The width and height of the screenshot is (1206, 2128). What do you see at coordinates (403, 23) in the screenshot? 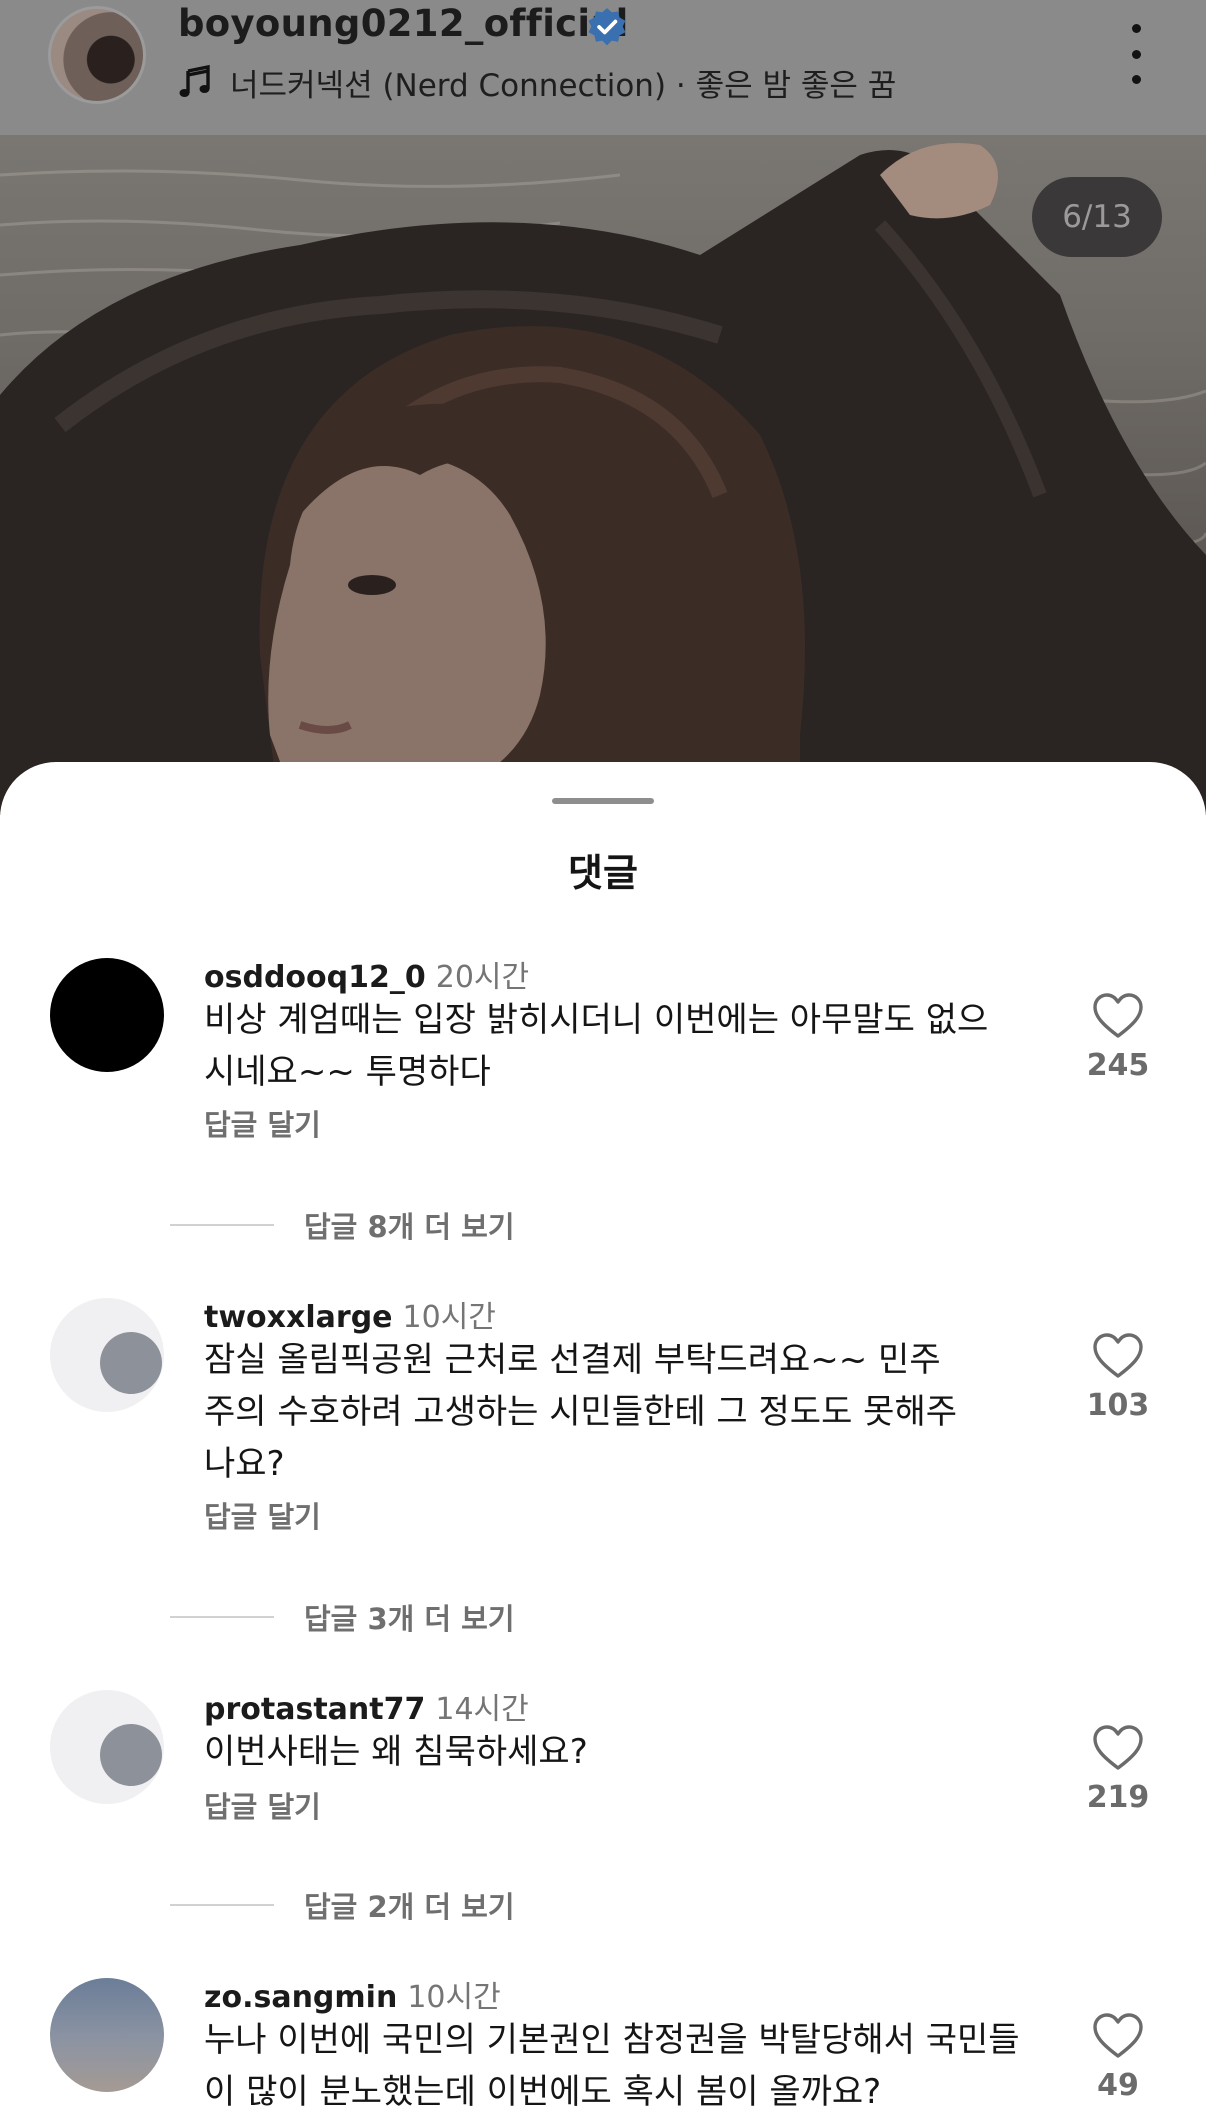
I see `profile-username: boyoung0212_official` at bounding box center [403, 23].